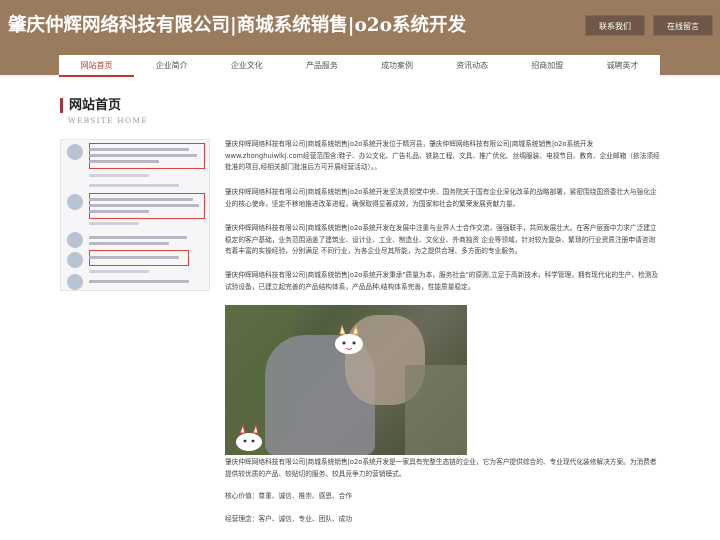 The width and height of the screenshot is (720, 540). What do you see at coordinates (472, 66) in the screenshot?
I see `nav-item-news: 资讯动态` at bounding box center [472, 66].